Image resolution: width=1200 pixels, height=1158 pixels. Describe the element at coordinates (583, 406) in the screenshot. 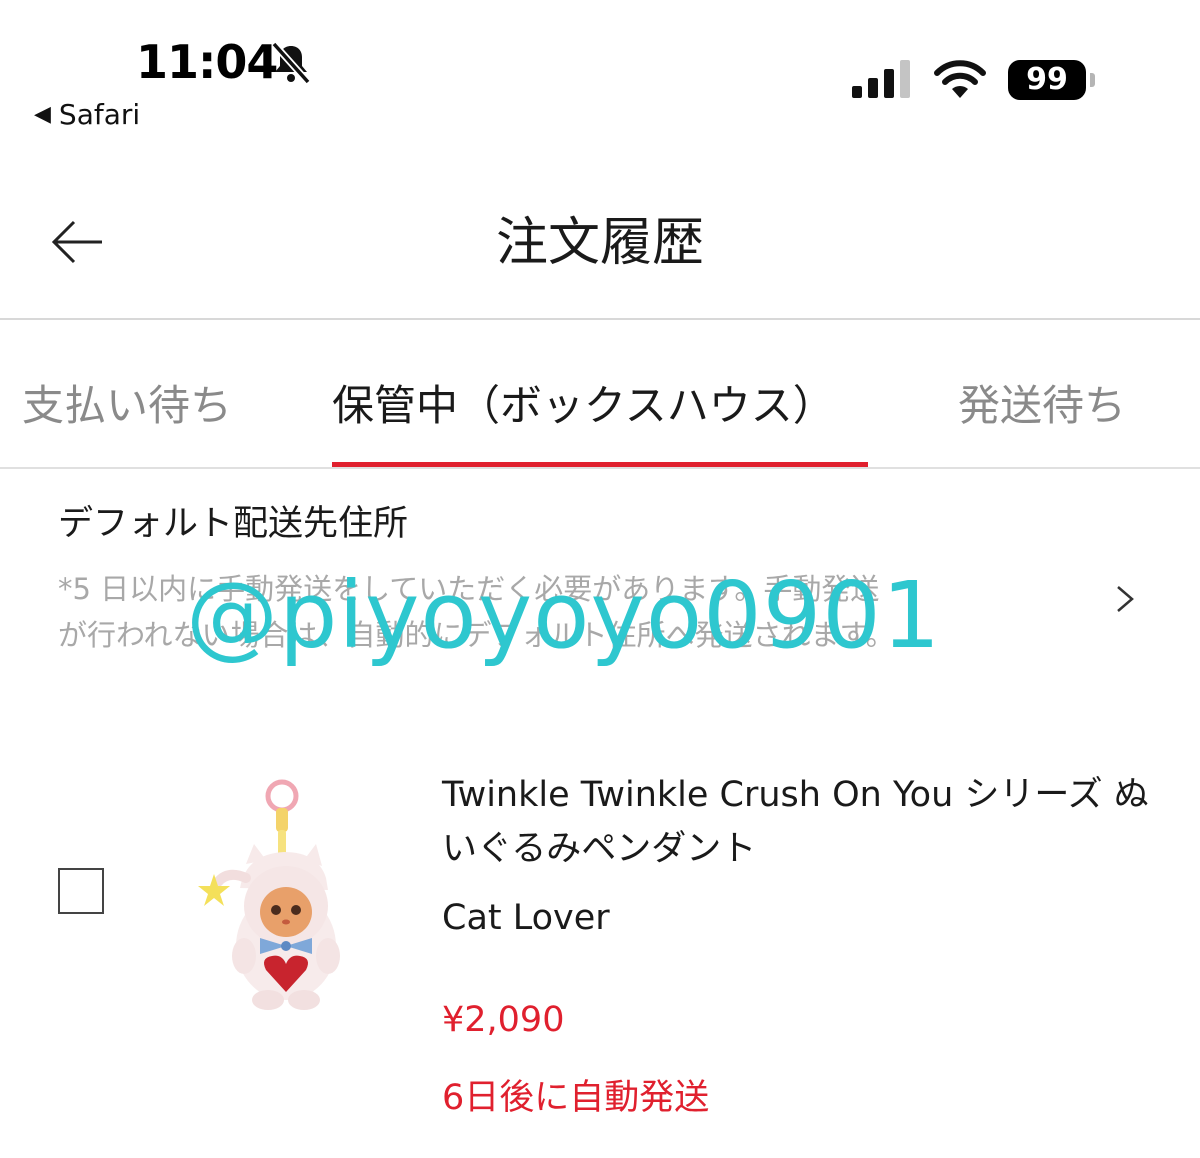

I see `tab-in-storage: 保管中（ボックスハウス）` at that location.